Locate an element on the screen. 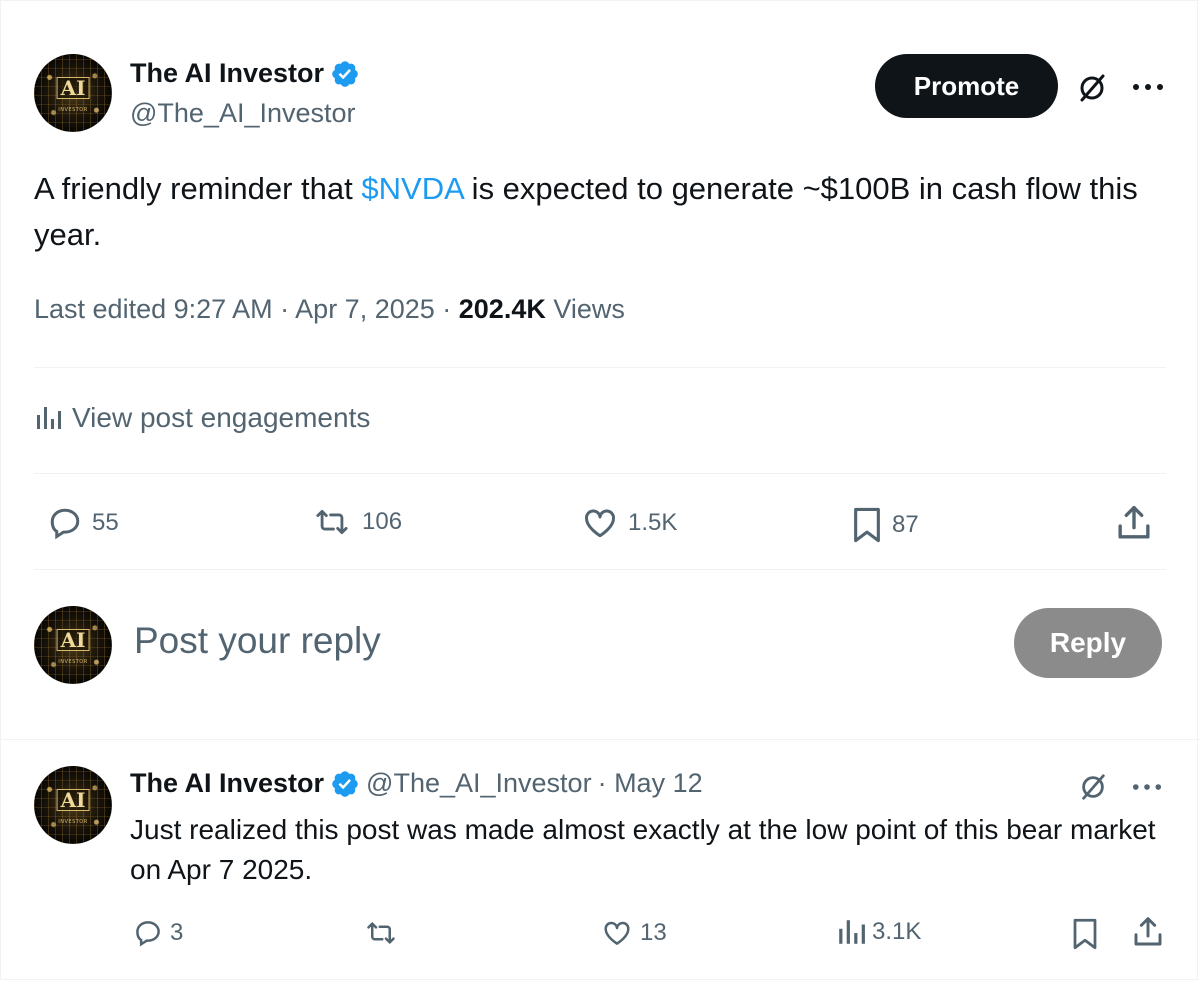 This screenshot has width=1200, height=982. like-count: 13 is located at coordinates (653, 932).